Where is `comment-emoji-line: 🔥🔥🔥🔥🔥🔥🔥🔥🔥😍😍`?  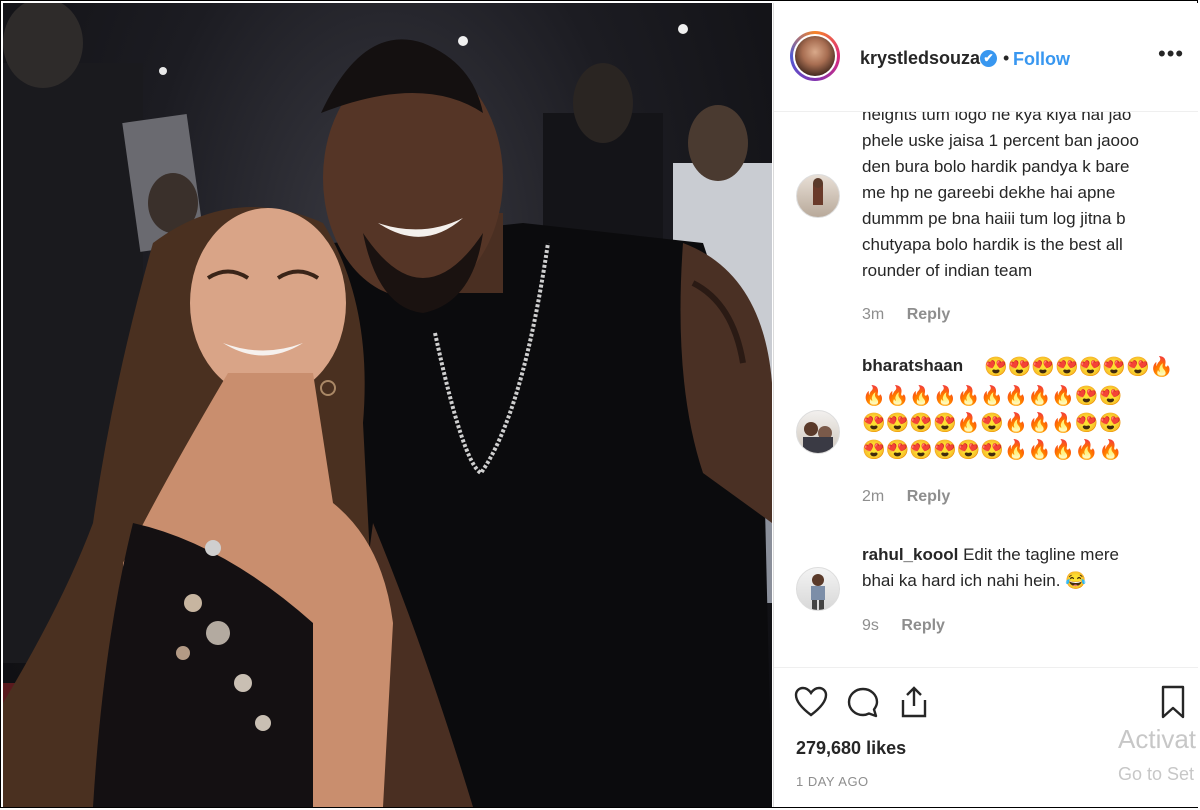
comment-emoji-line: 🔥🔥🔥🔥🔥🔥🔥🔥🔥😍😍 is located at coordinates (992, 396).